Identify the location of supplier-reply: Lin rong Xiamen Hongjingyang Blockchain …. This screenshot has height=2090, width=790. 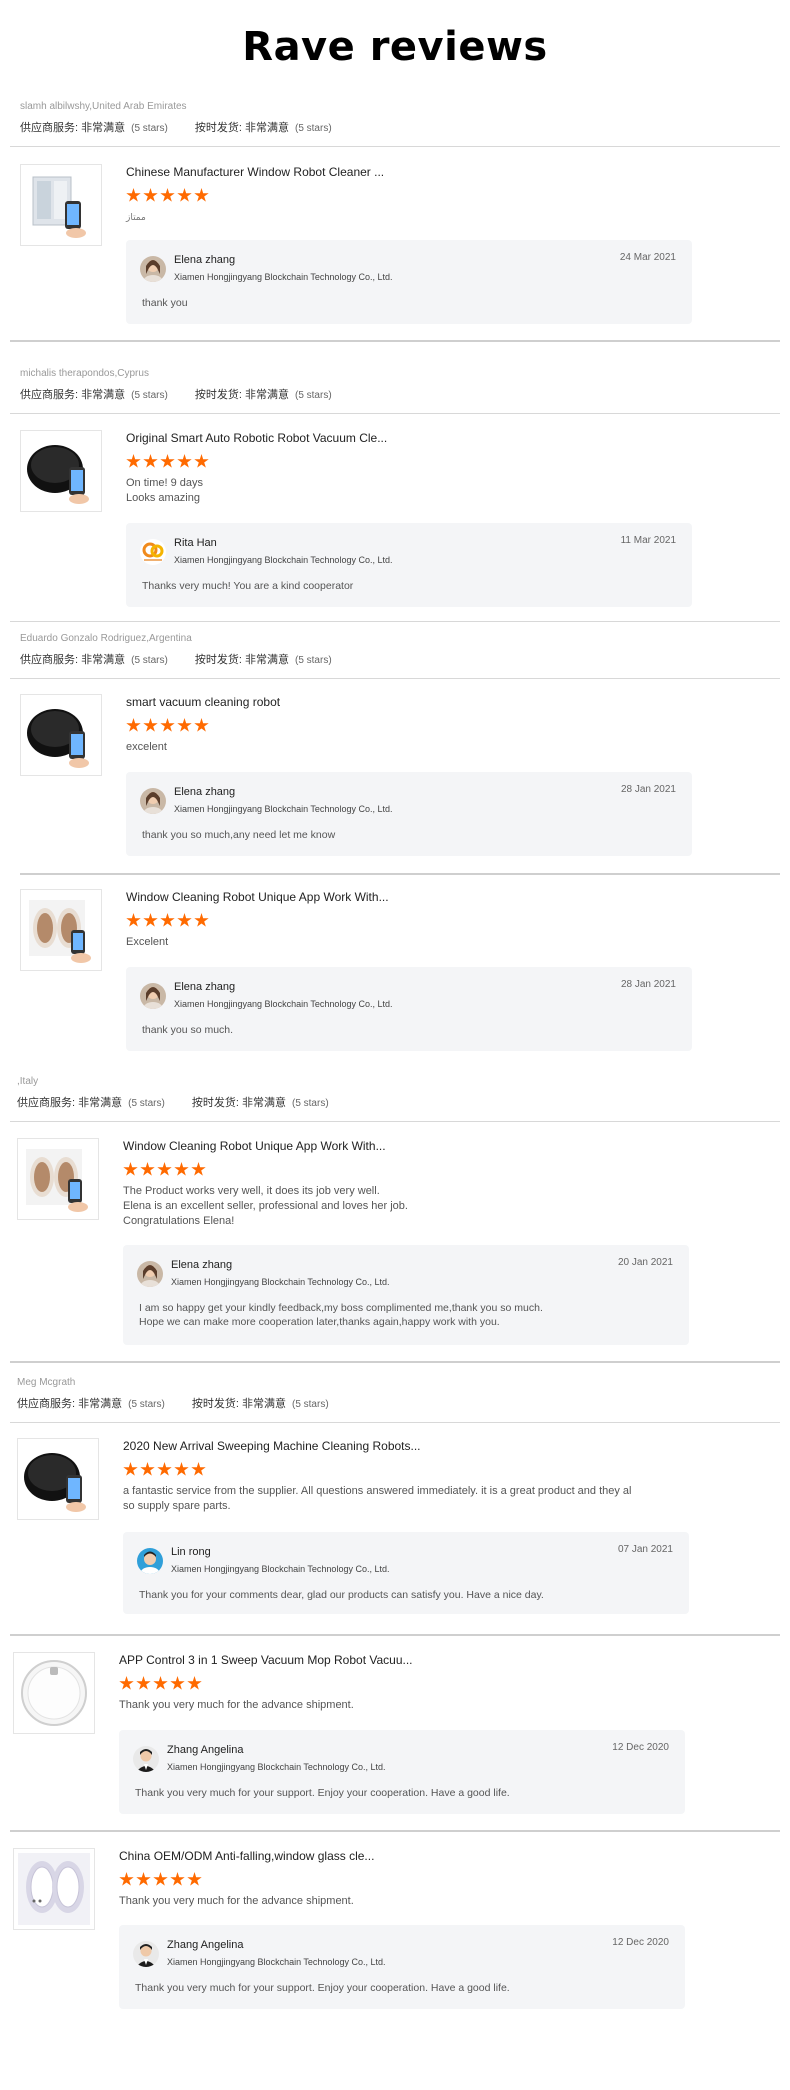
(406, 1573).